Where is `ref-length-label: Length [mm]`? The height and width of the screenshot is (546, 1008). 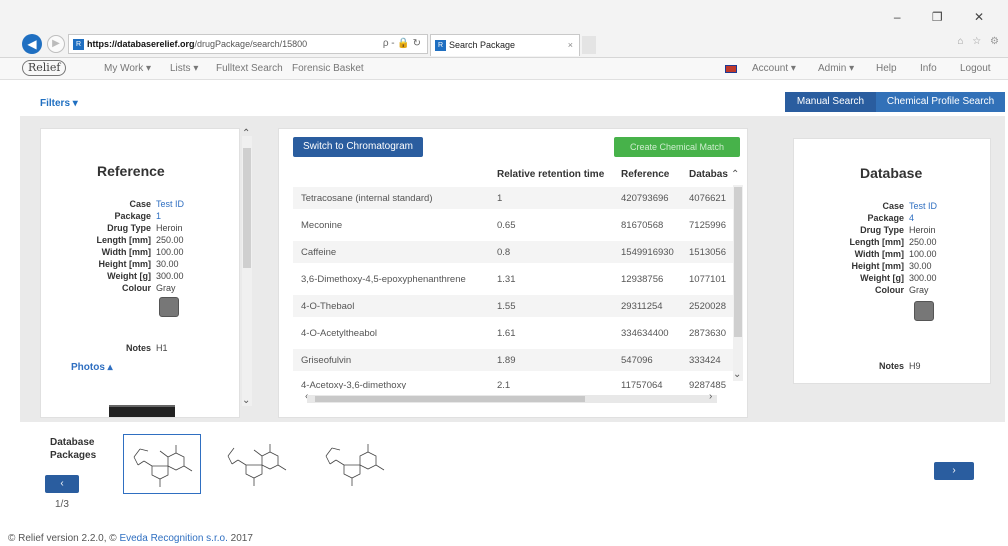 ref-length-label: Length [mm] is located at coordinates (124, 240).